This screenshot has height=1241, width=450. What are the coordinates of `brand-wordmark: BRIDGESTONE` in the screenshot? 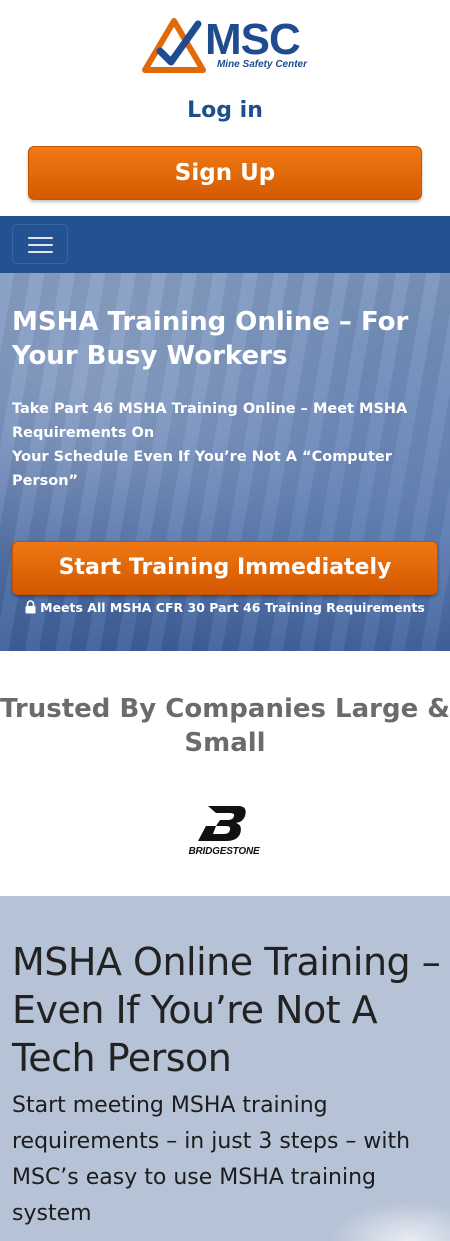 It's located at (224, 851).